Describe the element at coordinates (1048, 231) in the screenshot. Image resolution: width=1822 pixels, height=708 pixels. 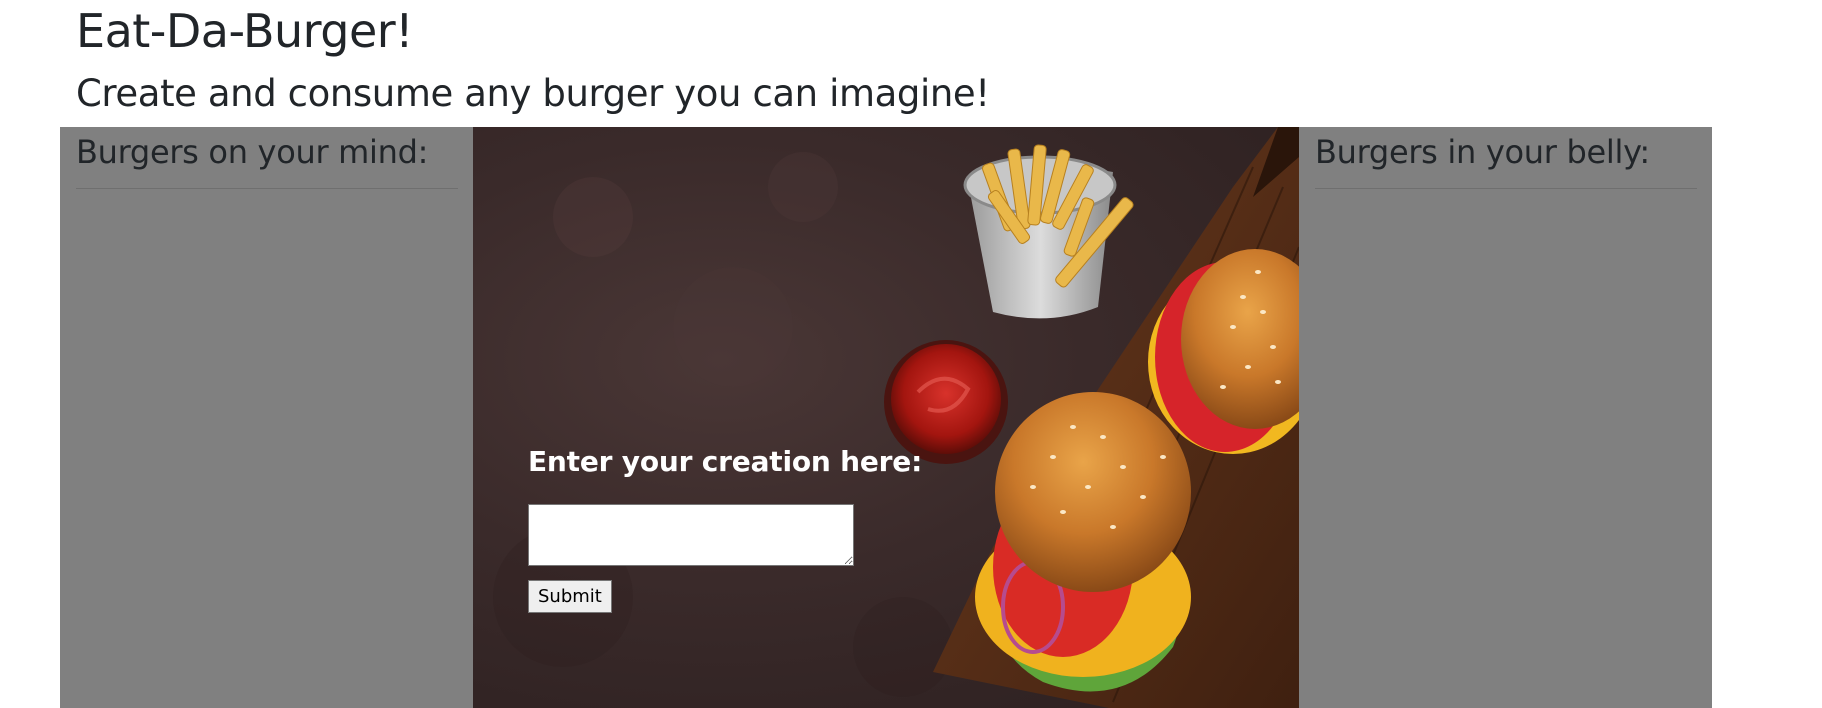
I see `fries-bucket-icon` at that location.